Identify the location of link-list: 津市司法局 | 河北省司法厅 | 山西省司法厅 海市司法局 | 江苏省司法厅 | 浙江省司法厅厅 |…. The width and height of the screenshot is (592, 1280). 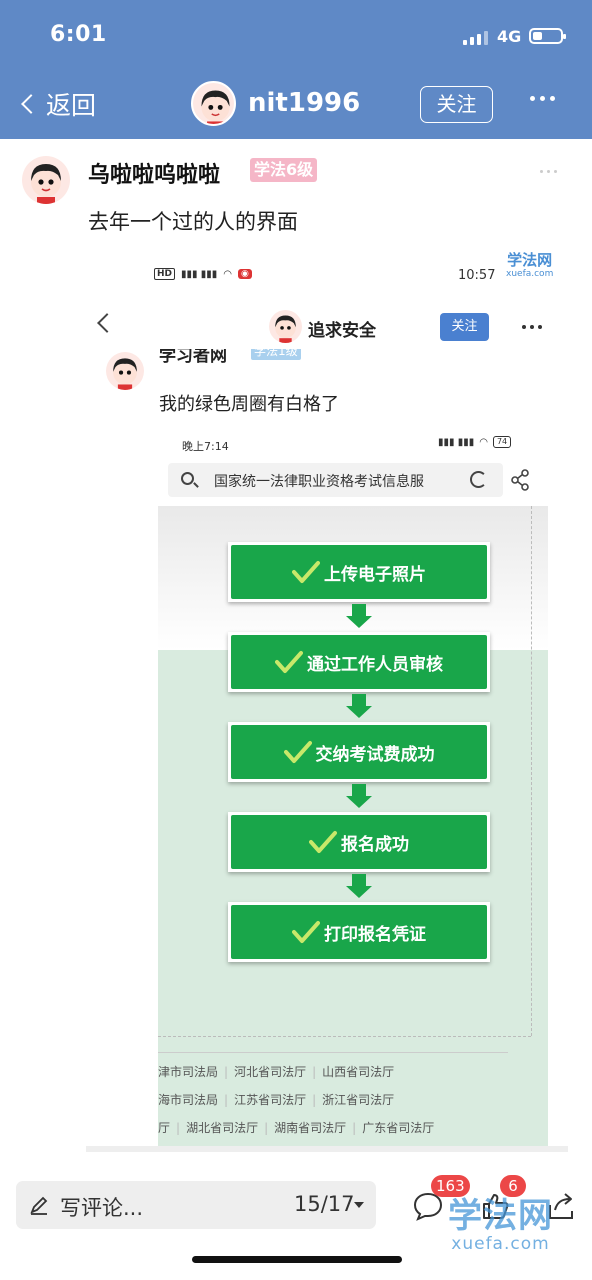
(343, 1100).